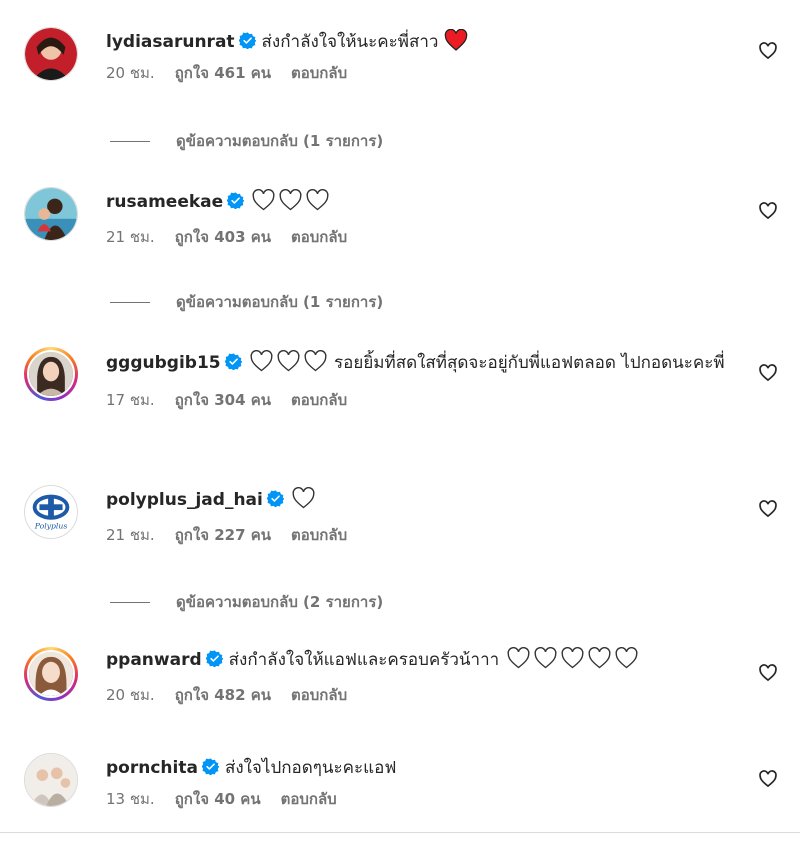 The height and width of the screenshot is (842, 800). What do you see at coordinates (51, 525) in the screenshot?
I see `svg-text: Polyplus` at bounding box center [51, 525].